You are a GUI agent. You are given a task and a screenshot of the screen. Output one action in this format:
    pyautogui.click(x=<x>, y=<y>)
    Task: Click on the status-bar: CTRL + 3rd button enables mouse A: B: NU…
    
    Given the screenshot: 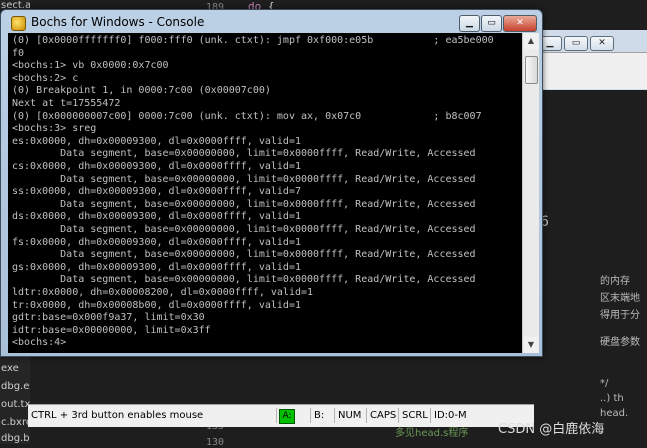 What is the action you would take?
    pyautogui.click(x=281, y=415)
    